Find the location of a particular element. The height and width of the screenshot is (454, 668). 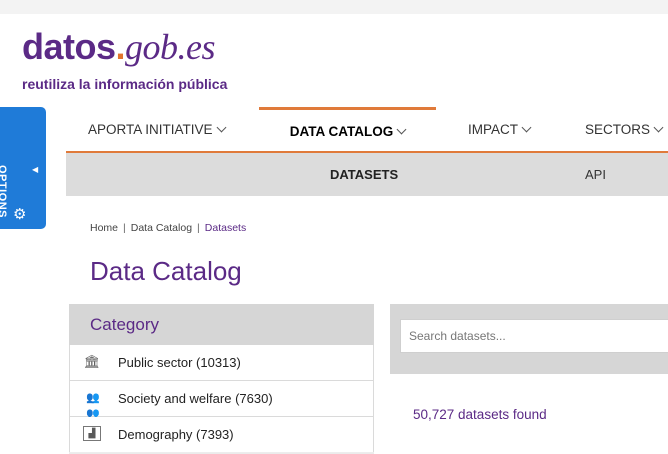

options-tab: OPTIONS ◀ ⚙ is located at coordinates (23, 168).